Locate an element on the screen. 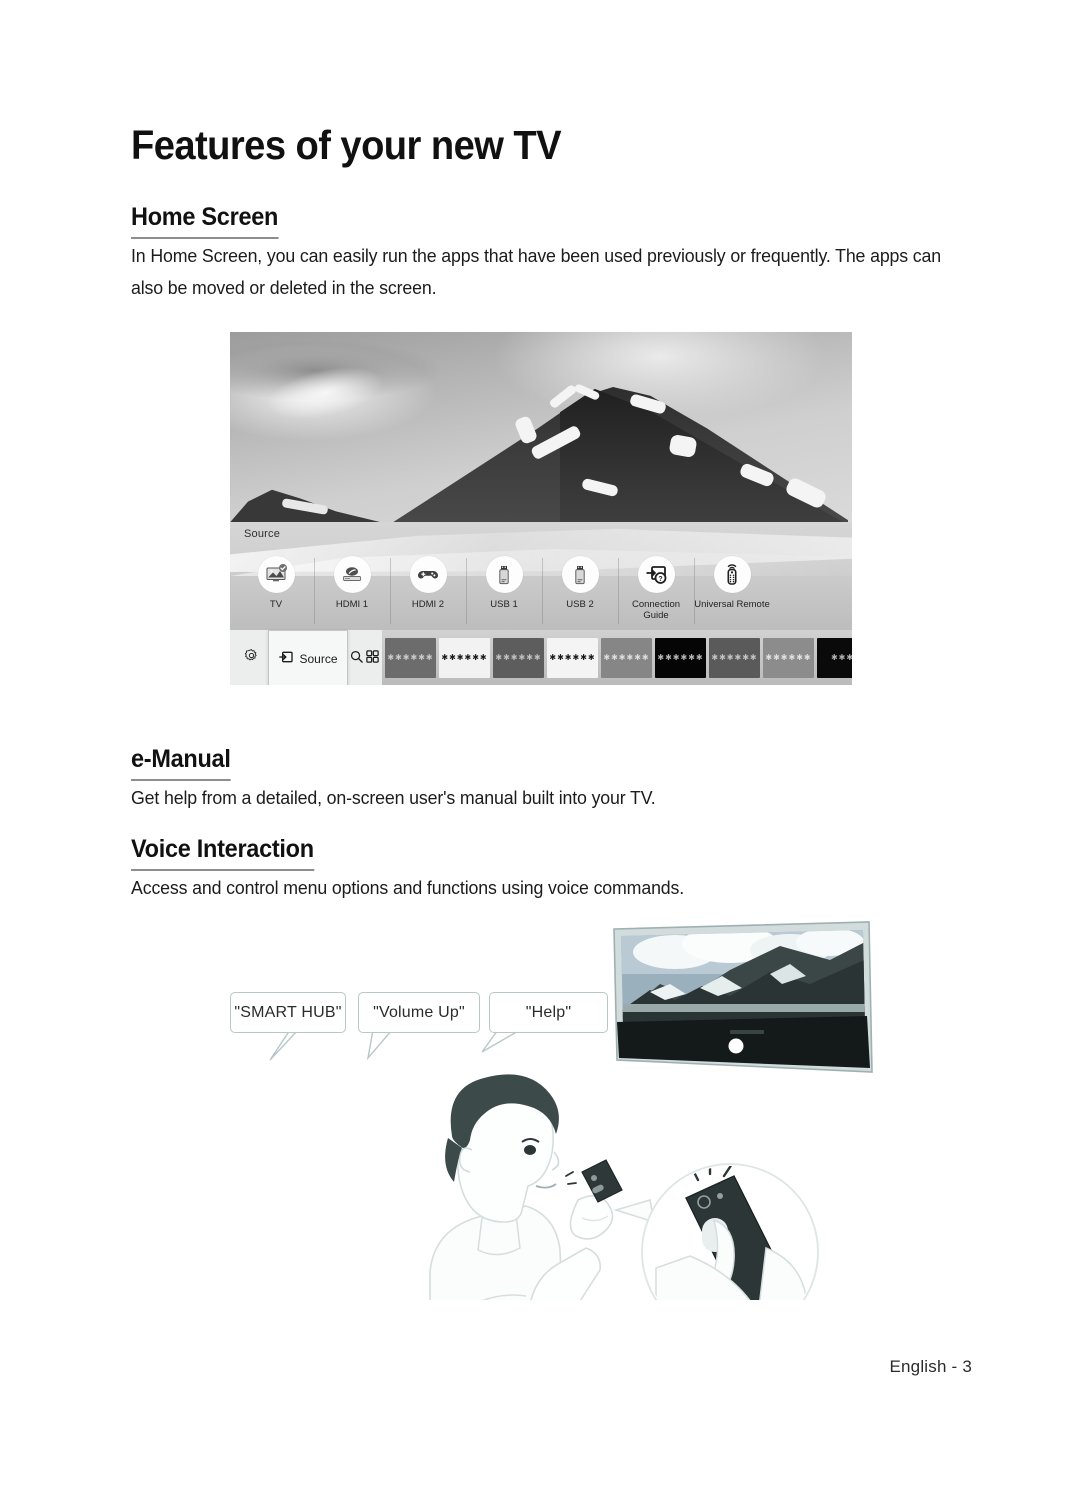 The height and width of the screenshot is (1494, 1080). voice-command-bubble-3: "Help" is located at coordinates (548, 1012).